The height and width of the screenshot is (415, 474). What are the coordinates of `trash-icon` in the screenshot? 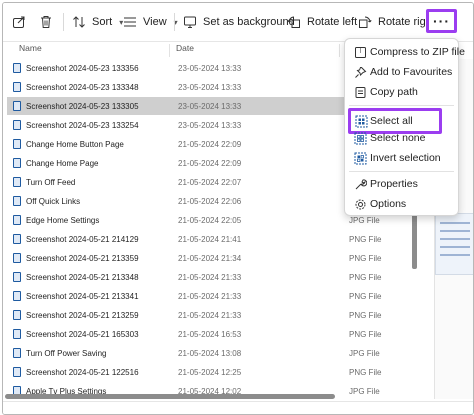 It's located at (46, 22).